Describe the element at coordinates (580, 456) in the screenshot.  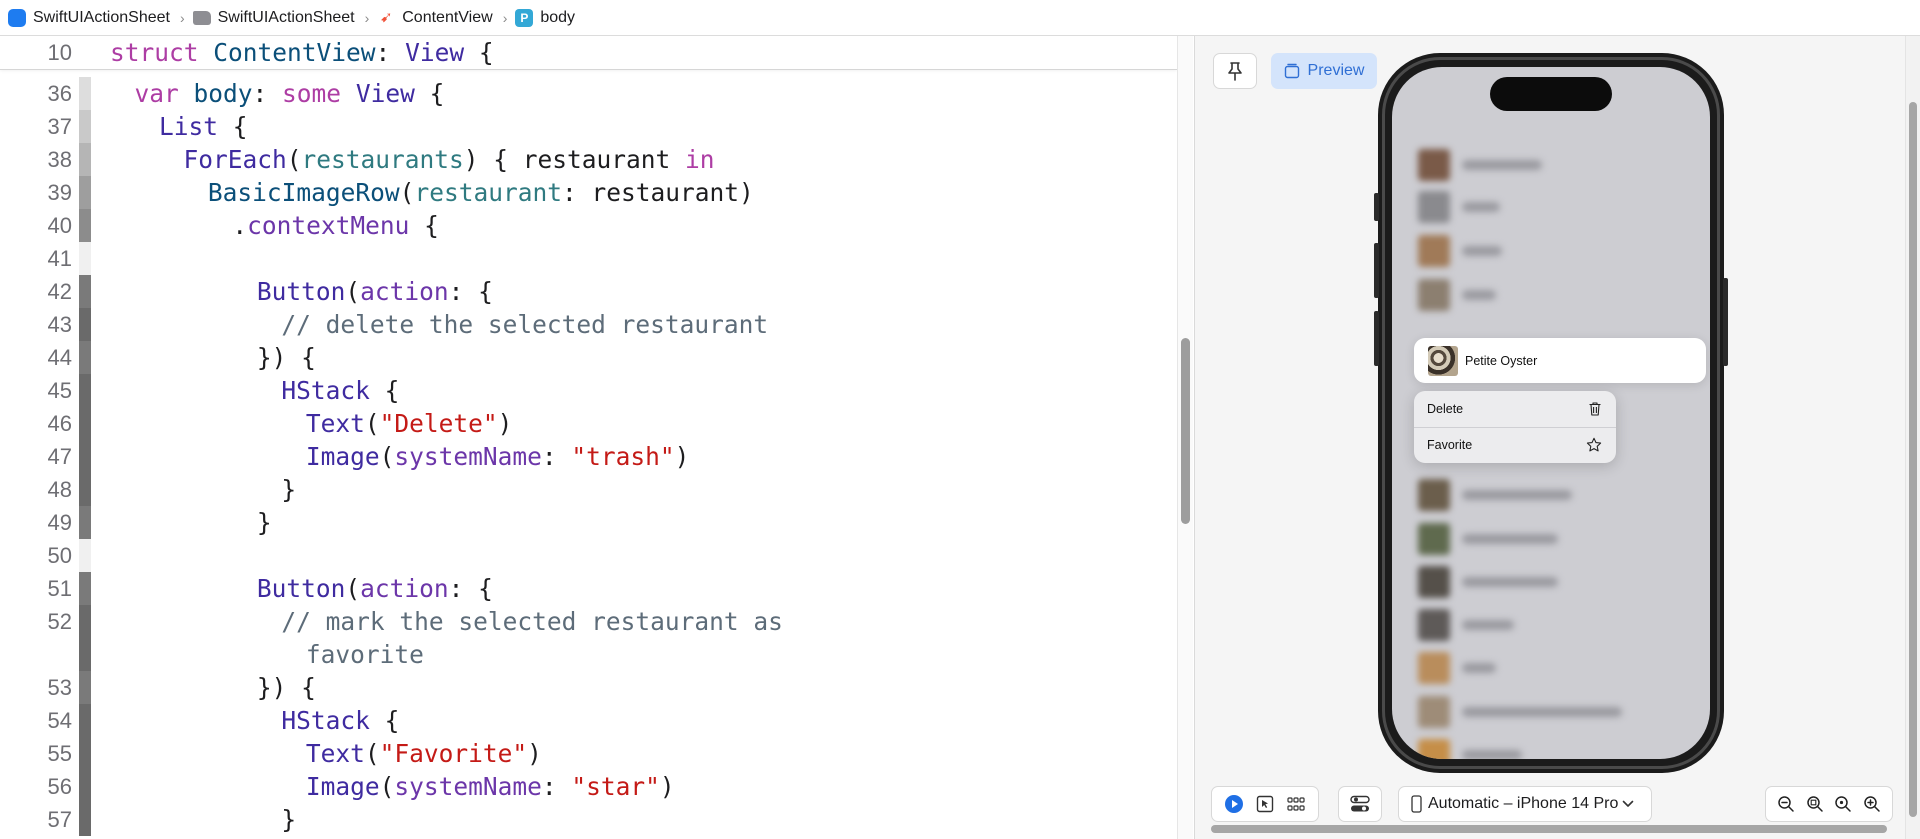
I see `code-line: 47 Image(systemName: "trash")` at that location.